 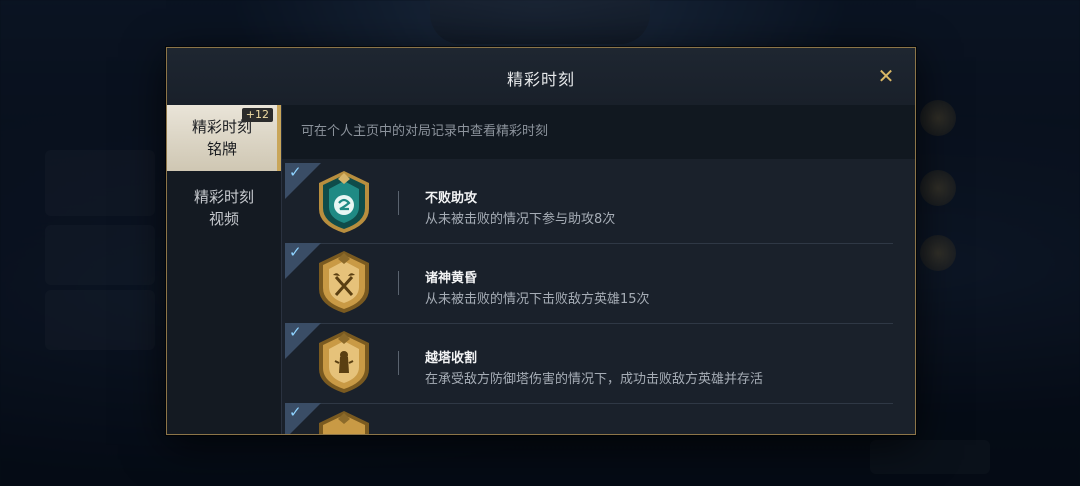 What do you see at coordinates (344, 362) in the screenshot?
I see `gold-tower-medal-icon` at bounding box center [344, 362].